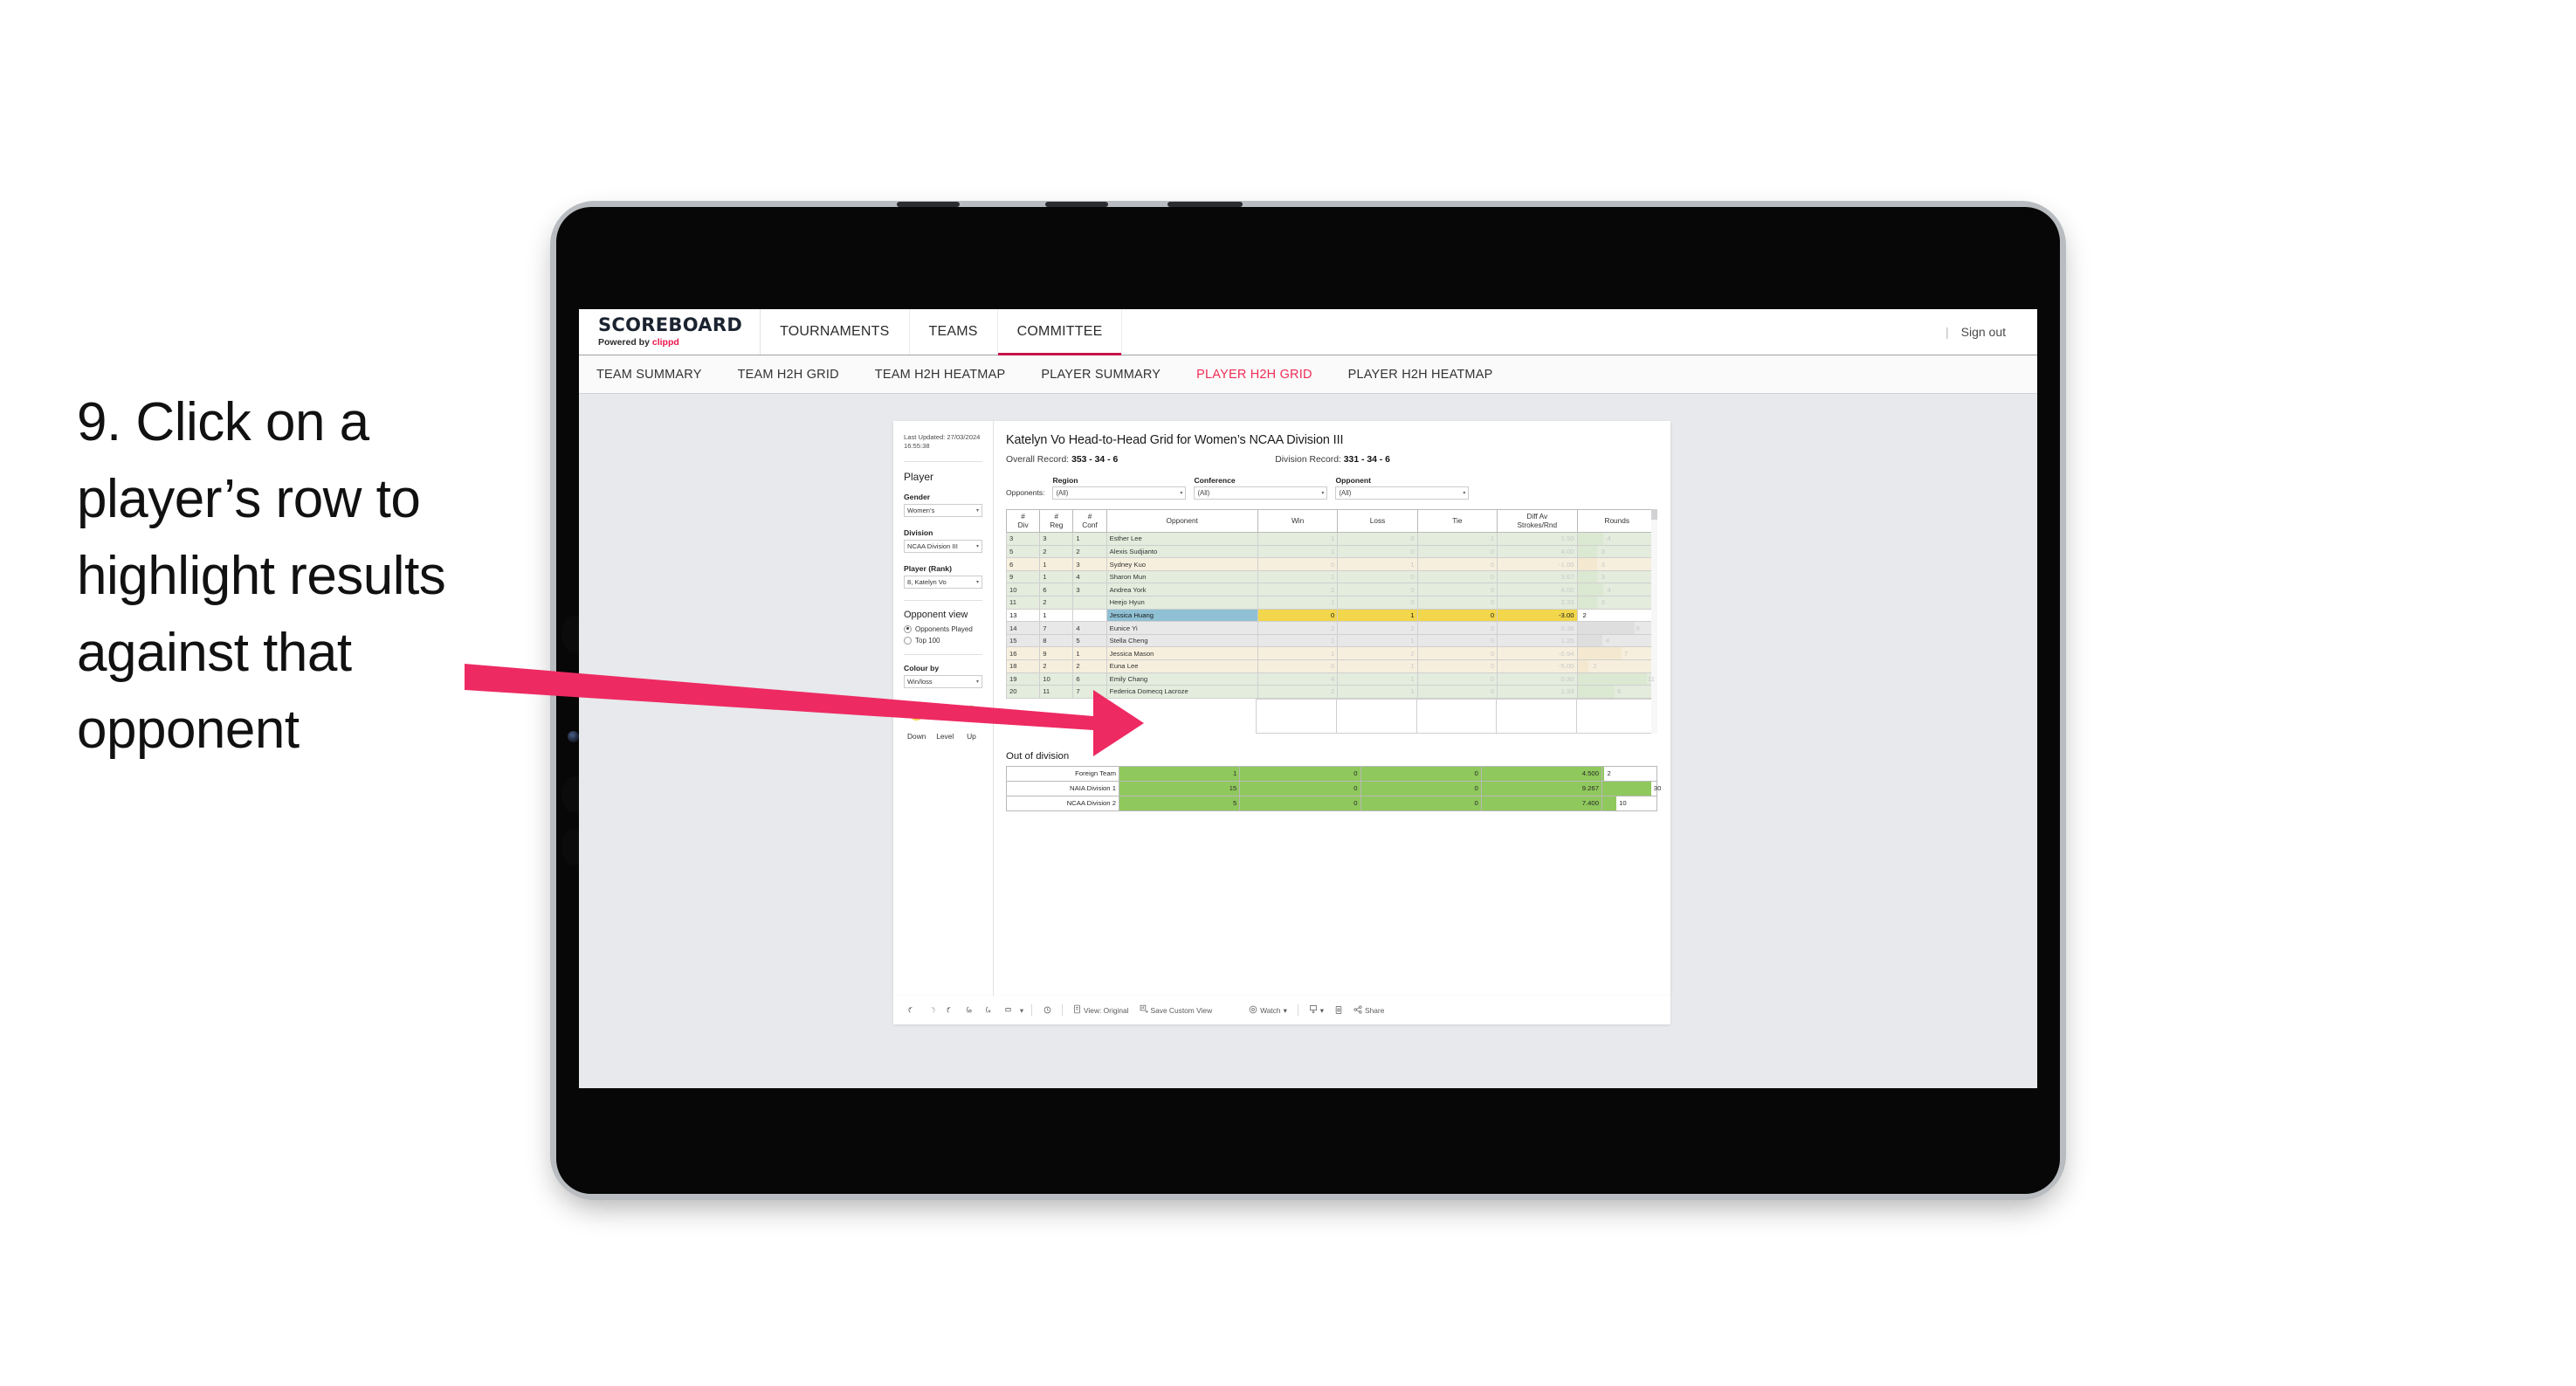  What do you see at coordinates (1623, 803) in the screenshot?
I see `ood-rounds-value: 10` at bounding box center [1623, 803].